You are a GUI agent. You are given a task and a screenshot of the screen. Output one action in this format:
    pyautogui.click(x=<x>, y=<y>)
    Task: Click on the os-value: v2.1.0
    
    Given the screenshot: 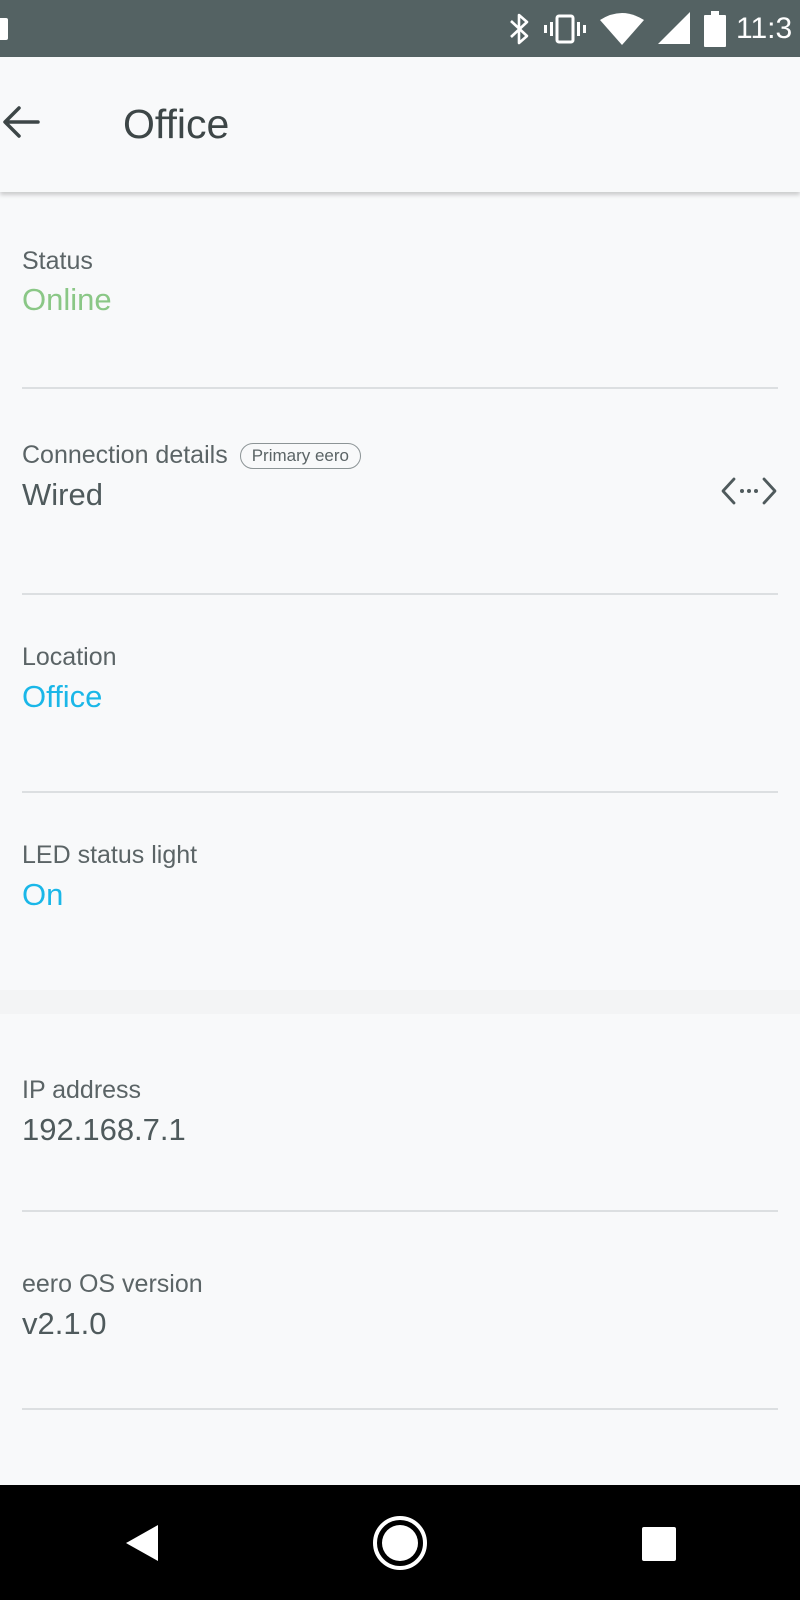 What is the action you would take?
    pyautogui.click(x=64, y=1323)
    